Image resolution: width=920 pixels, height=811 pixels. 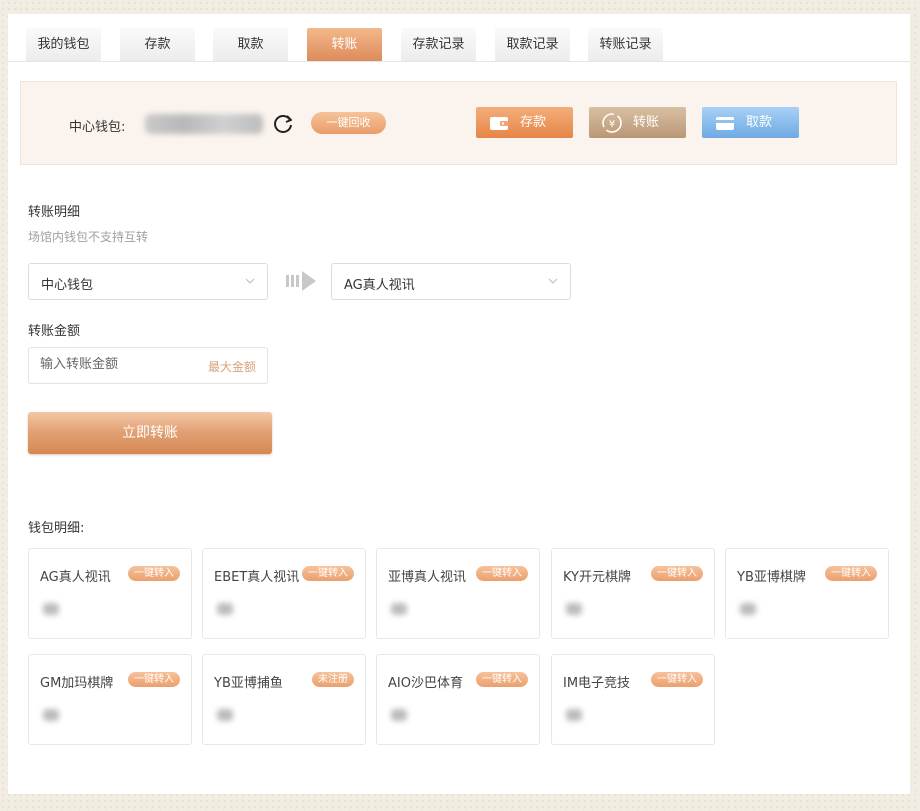 What do you see at coordinates (532, 44) in the screenshot?
I see `tab-withdraw-records: 取款记录` at bounding box center [532, 44].